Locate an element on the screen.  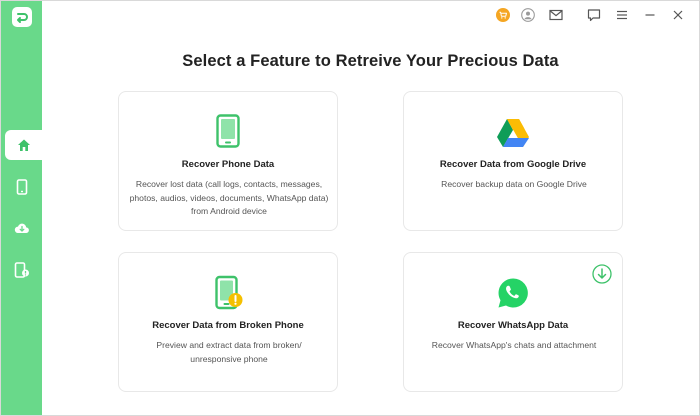
card-description: Recover WhatsApp's chats and attachment is located at coordinates (514, 345).